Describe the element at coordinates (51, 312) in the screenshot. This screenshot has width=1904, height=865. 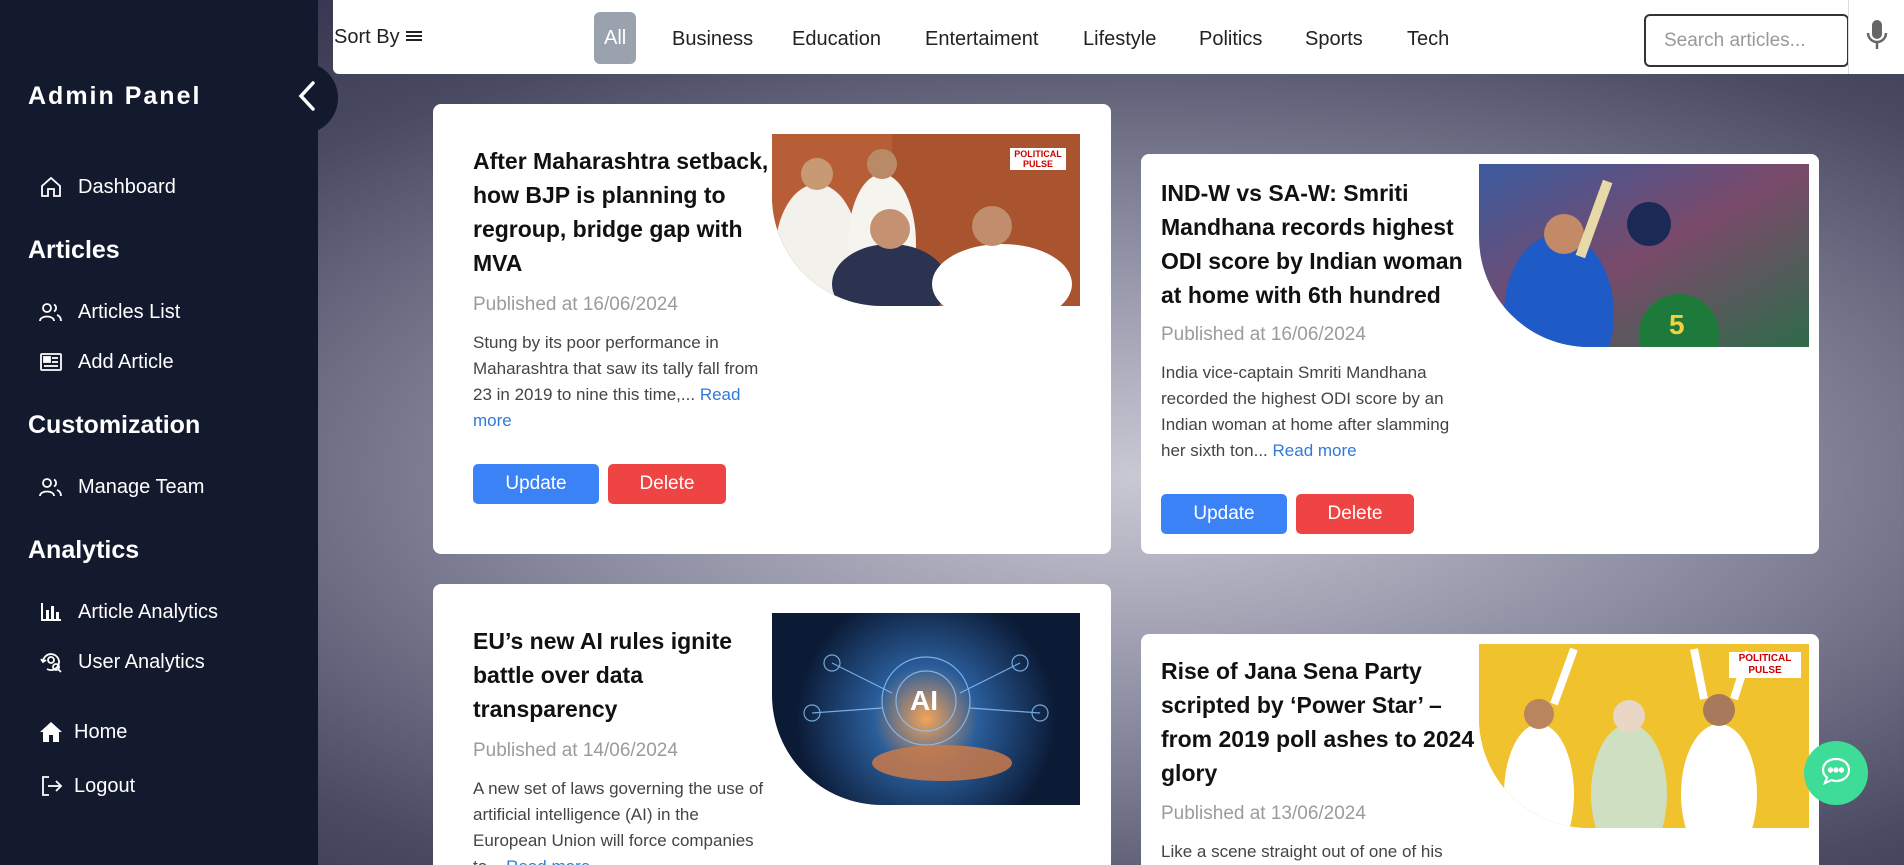
I see `users-icon` at that location.